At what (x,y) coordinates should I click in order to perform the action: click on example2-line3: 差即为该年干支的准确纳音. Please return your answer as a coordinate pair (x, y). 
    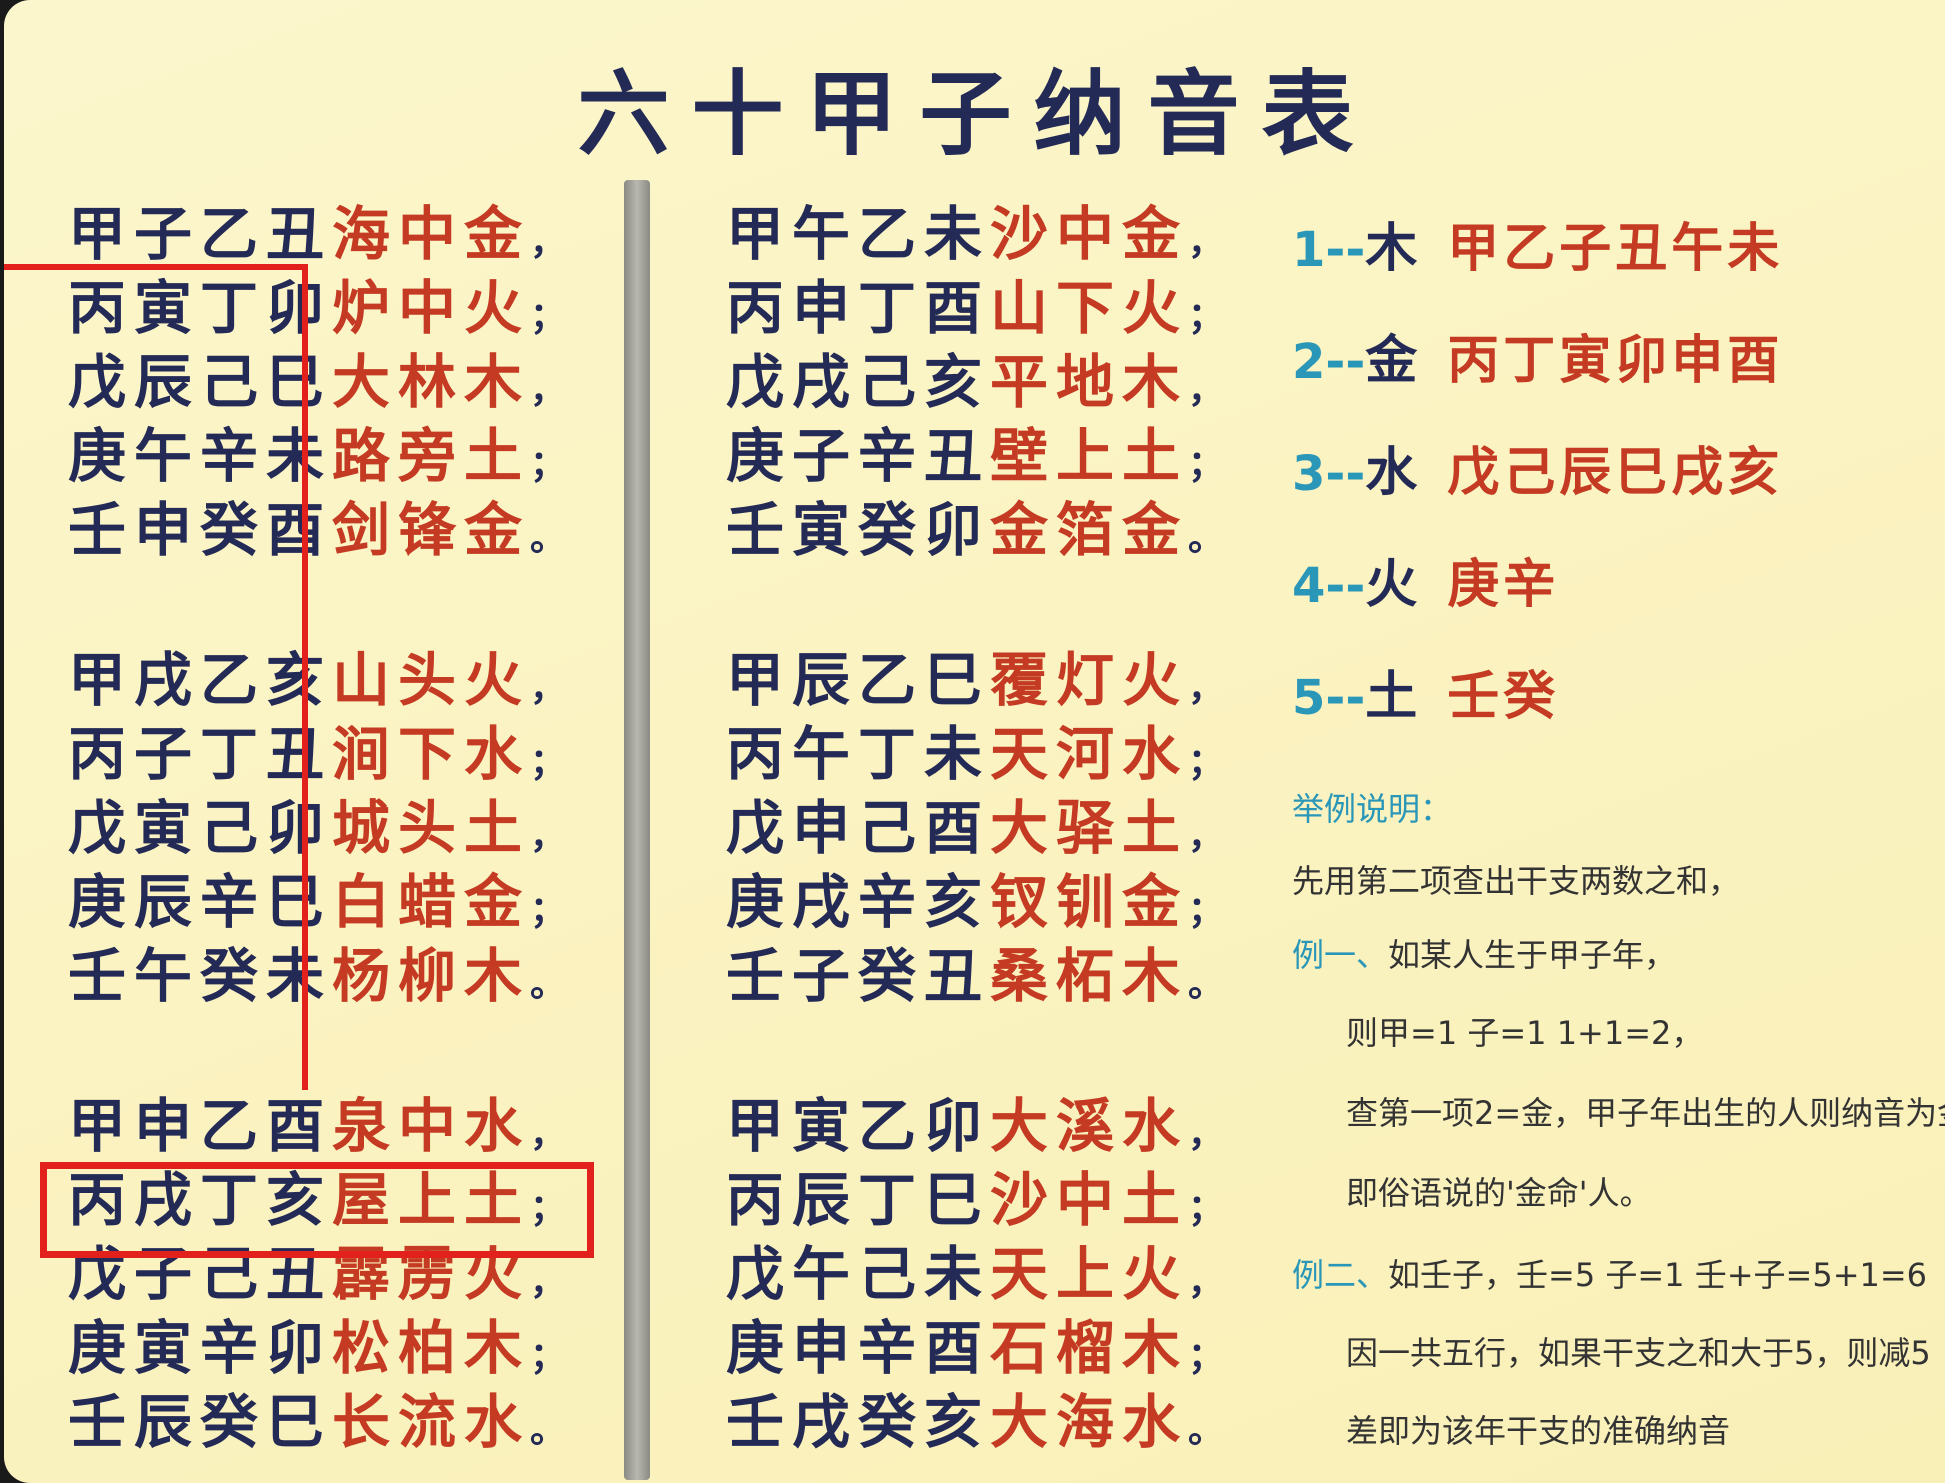
    Looking at the image, I should click on (1538, 1431).